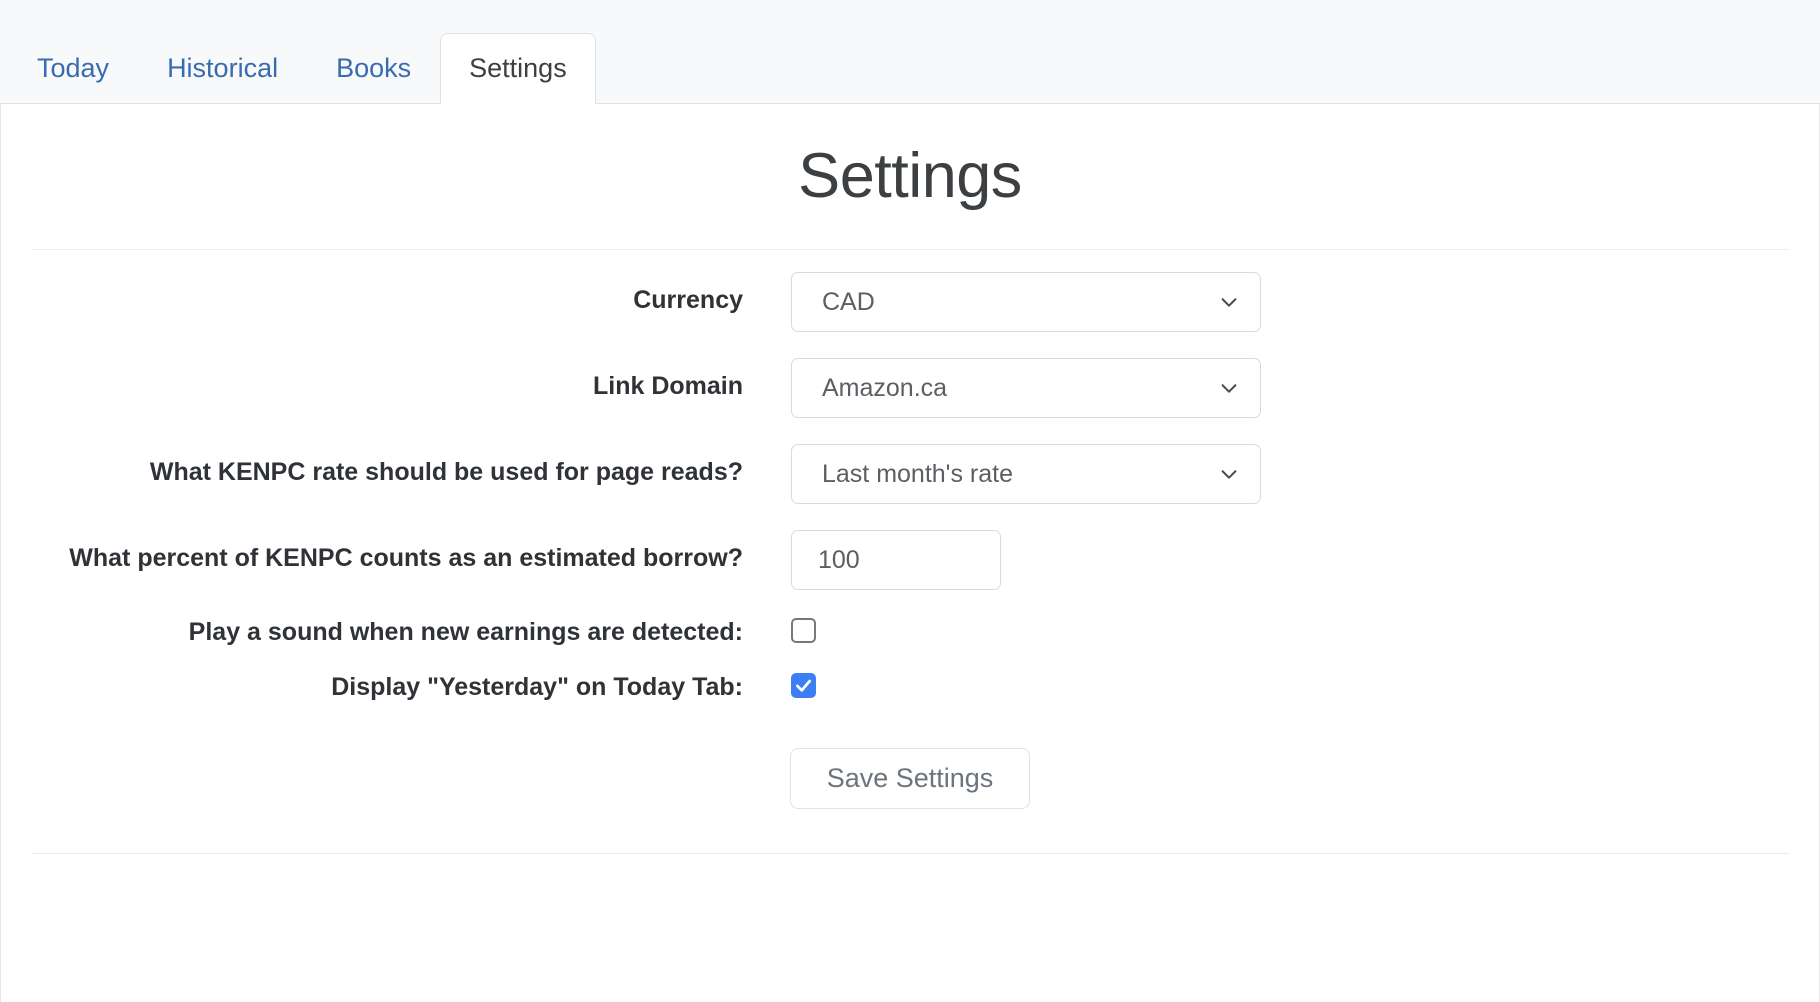 The width and height of the screenshot is (1820, 1002). What do you see at coordinates (373, 68) in the screenshot?
I see `tab-books: Books` at bounding box center [373, 68].